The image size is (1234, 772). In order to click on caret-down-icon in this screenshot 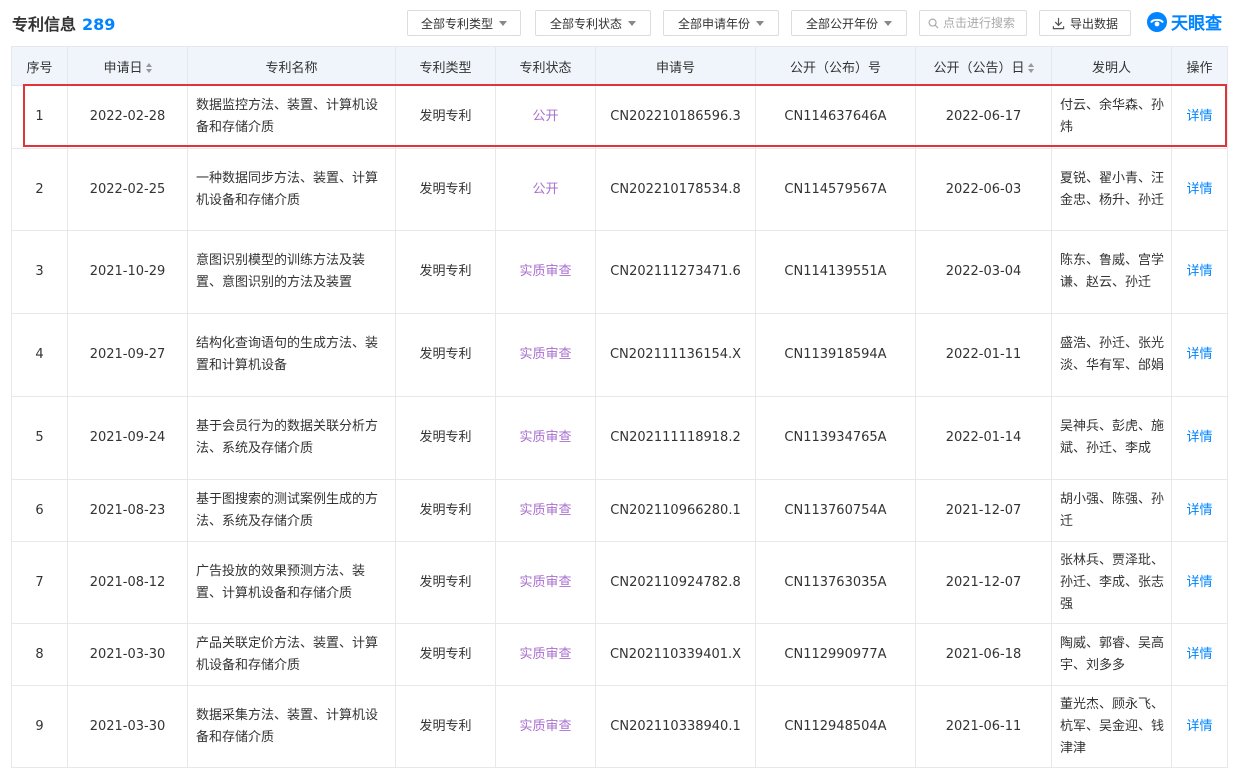, I will do `click(503, 23)`.